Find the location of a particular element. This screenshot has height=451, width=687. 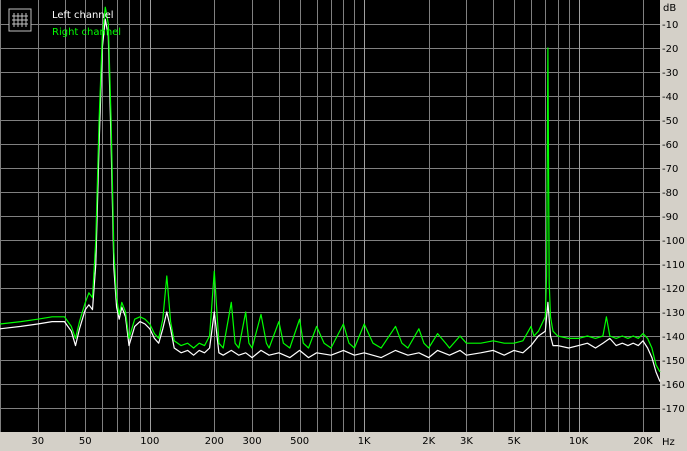

y-tick-label: -160 is located at coordinates (673, 385).